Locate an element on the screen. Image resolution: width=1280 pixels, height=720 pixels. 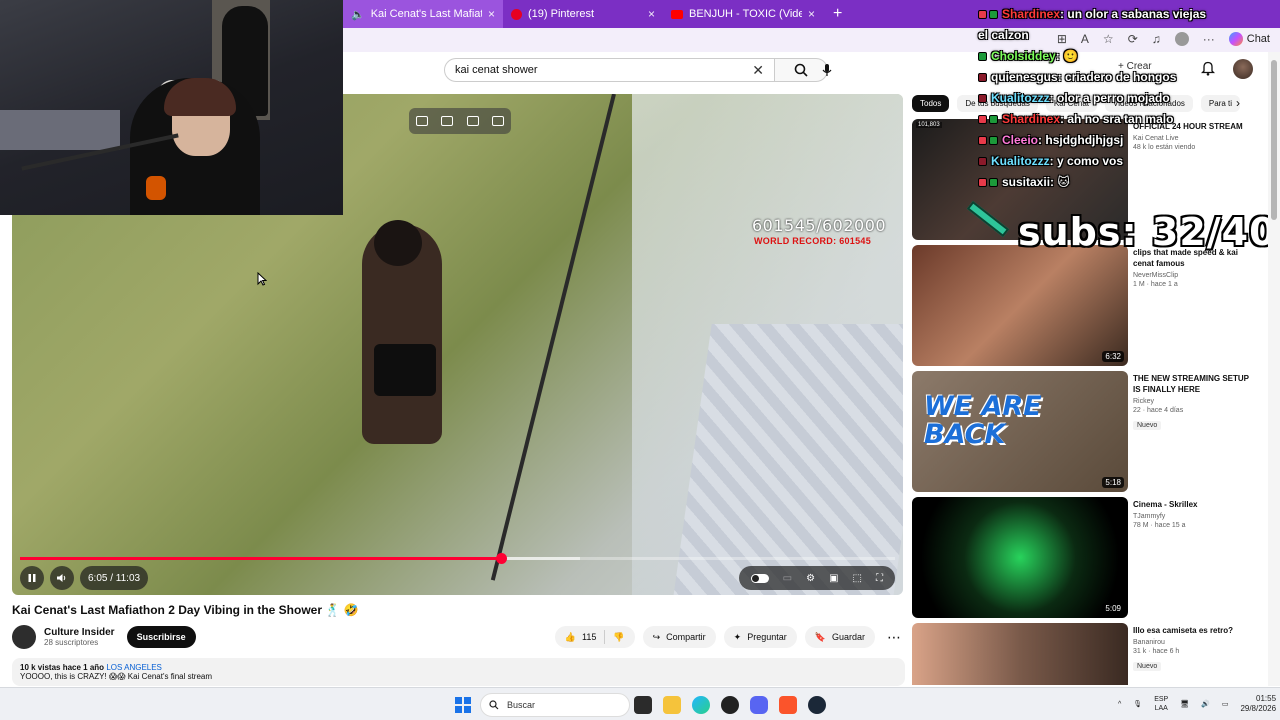
language-indicator: ESP LAA is located at coordinates (1161, 704).